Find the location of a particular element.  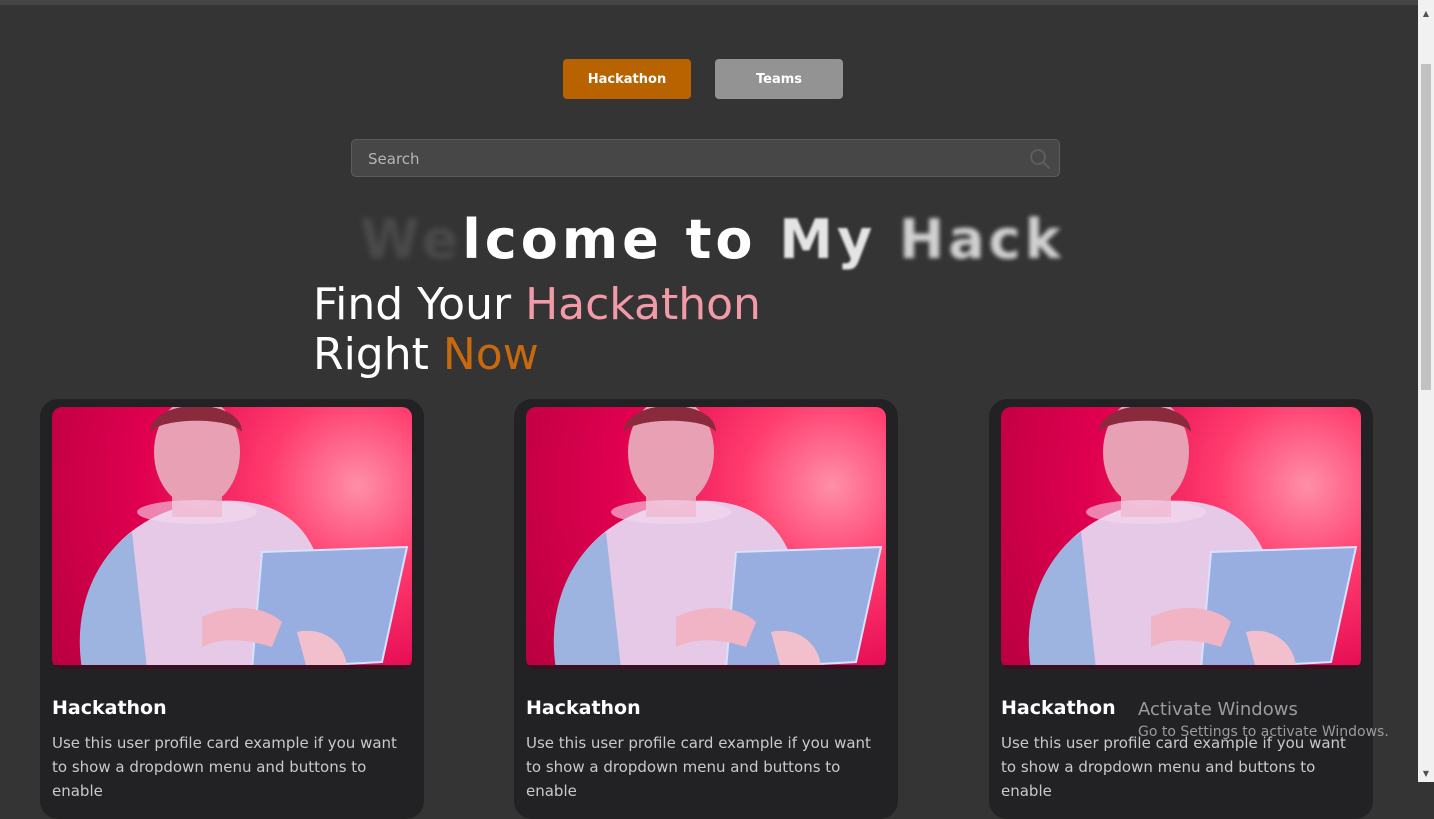

marquee-faded-start: We is located at coordinates (411, 239).